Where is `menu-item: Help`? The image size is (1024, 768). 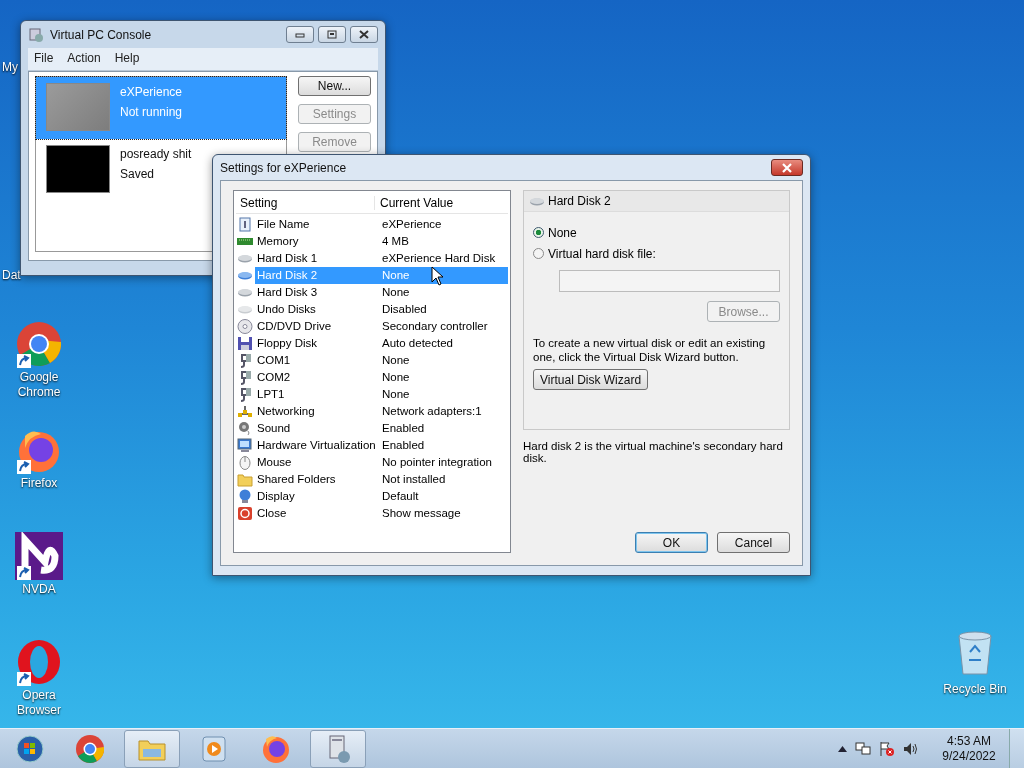
menu-item: Help is located at coordinates (127, 58).